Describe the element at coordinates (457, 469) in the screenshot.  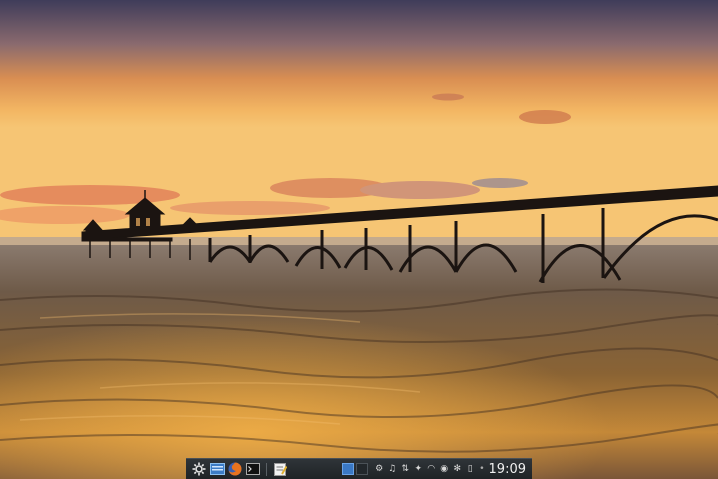
I see `bluetooth-icon: ✻` at that location.